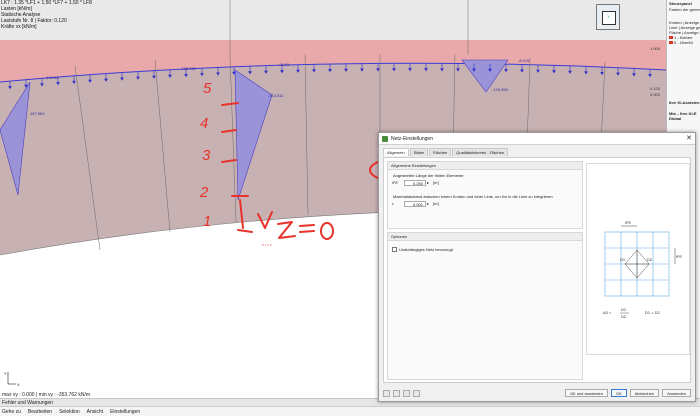 The height and width of the screenshot is (416, 700). What do you see at coordinates (188, 68) in the screenshot?
I see `value-label: -135.761` at bounding box center [188, 68].